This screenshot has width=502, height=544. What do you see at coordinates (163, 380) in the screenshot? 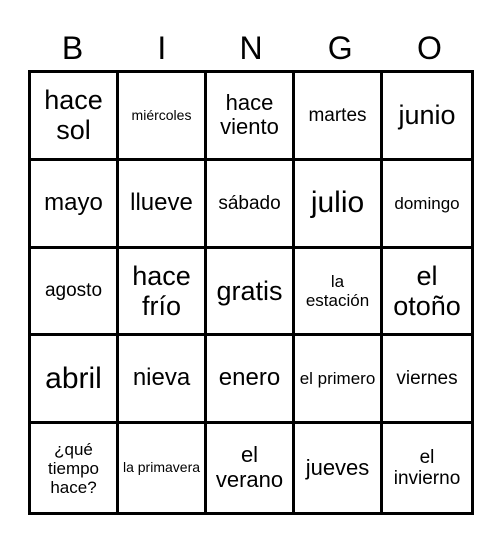
I see `bingo-cell: nieva` at bounding box center [163, 380].